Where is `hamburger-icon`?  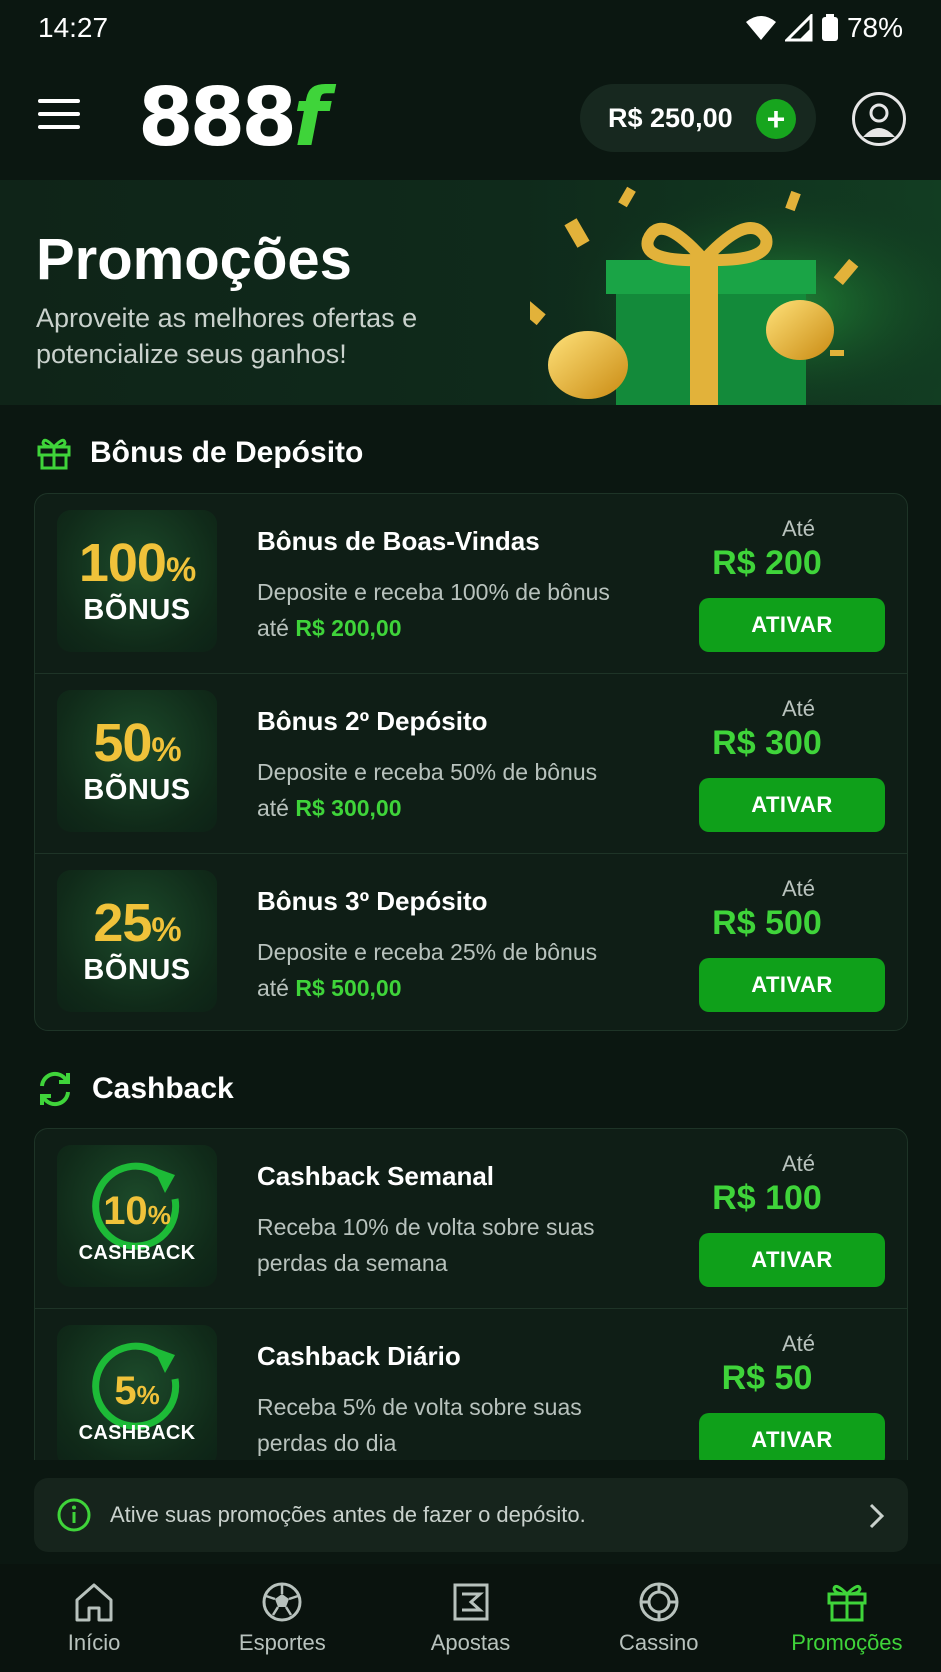
hamburger-icon is located at coordinates (59, 101).